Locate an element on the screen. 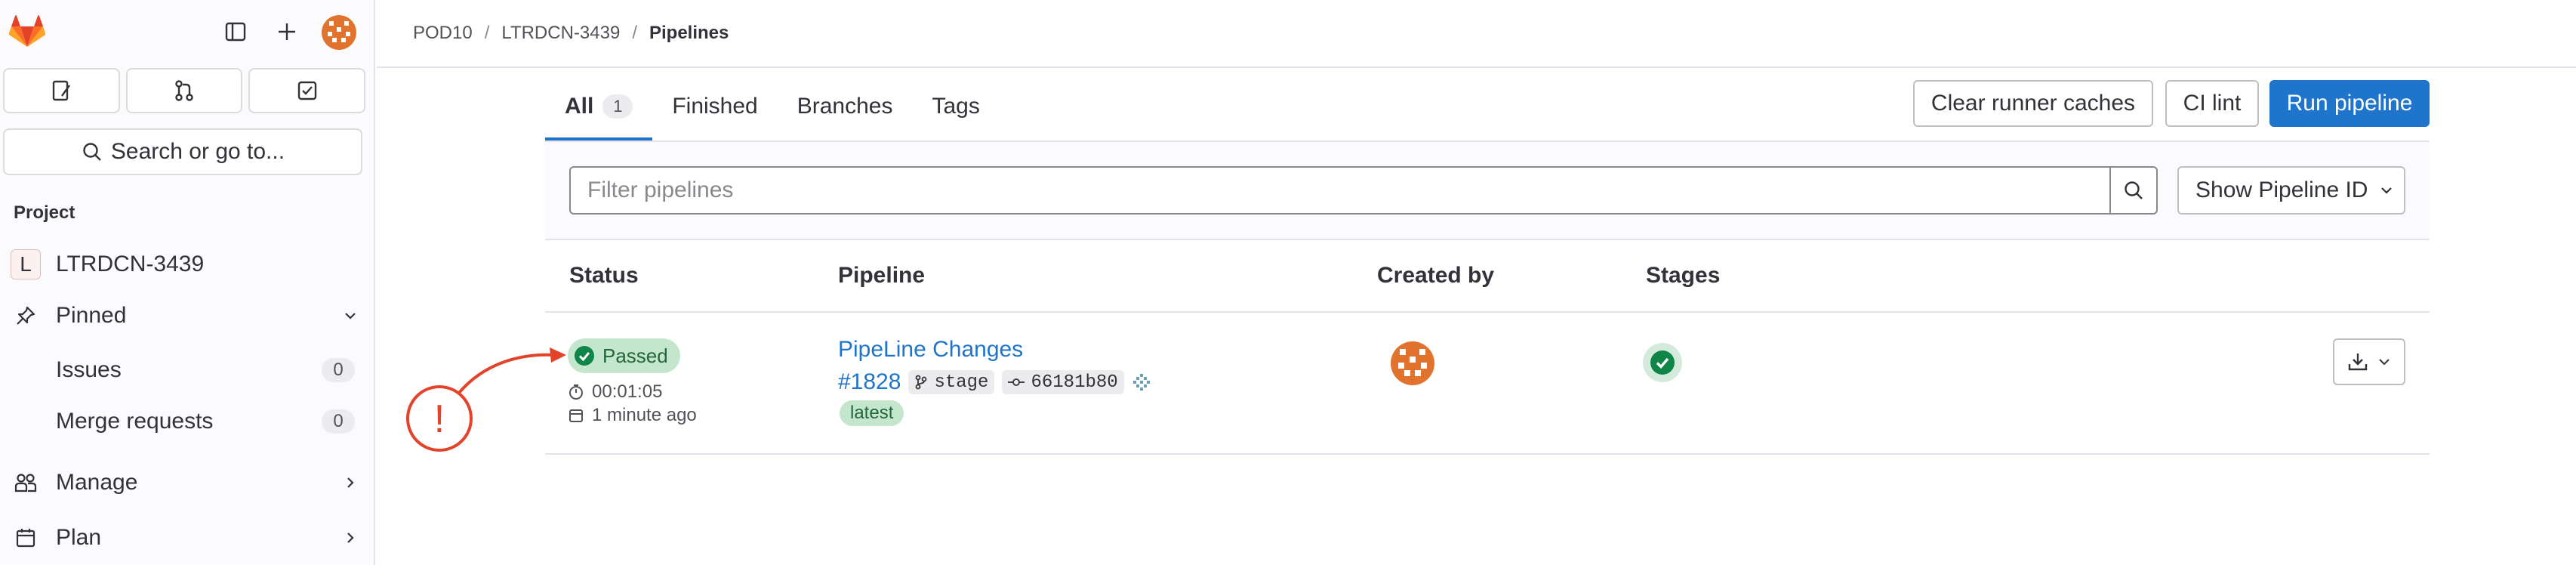 The image size is (2576, 565). column-header-stages: Stages is located at coordinates (1683, 275).